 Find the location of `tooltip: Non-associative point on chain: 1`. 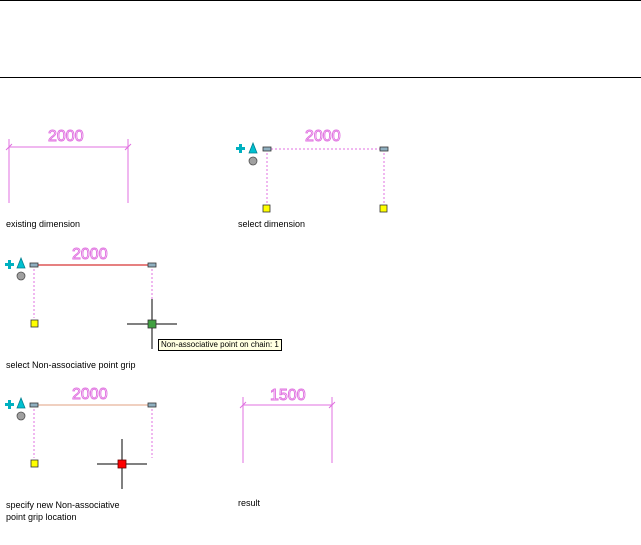

tooltip: Non-associative point on chain: 1 is located at coordinates (220, 345).